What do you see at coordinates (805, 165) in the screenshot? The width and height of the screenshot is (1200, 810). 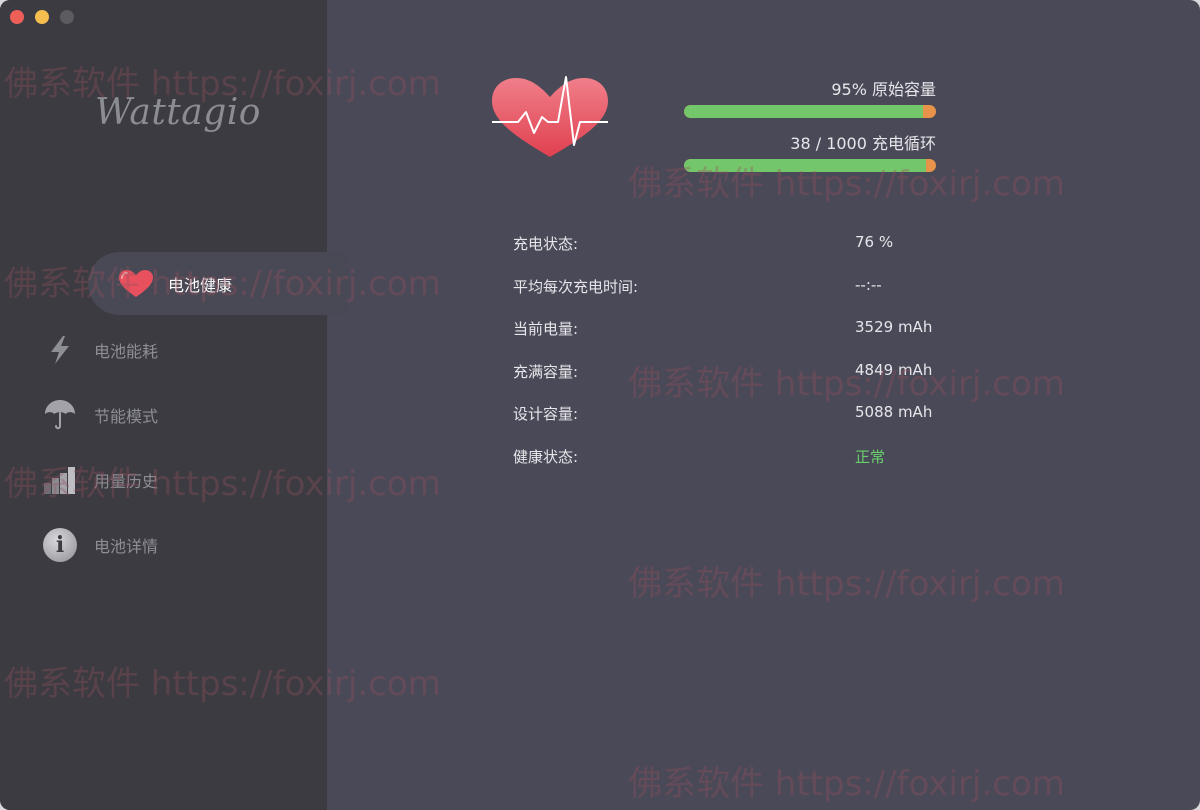 I see `cycles-bar-fill` at bounding box center [805, 165].